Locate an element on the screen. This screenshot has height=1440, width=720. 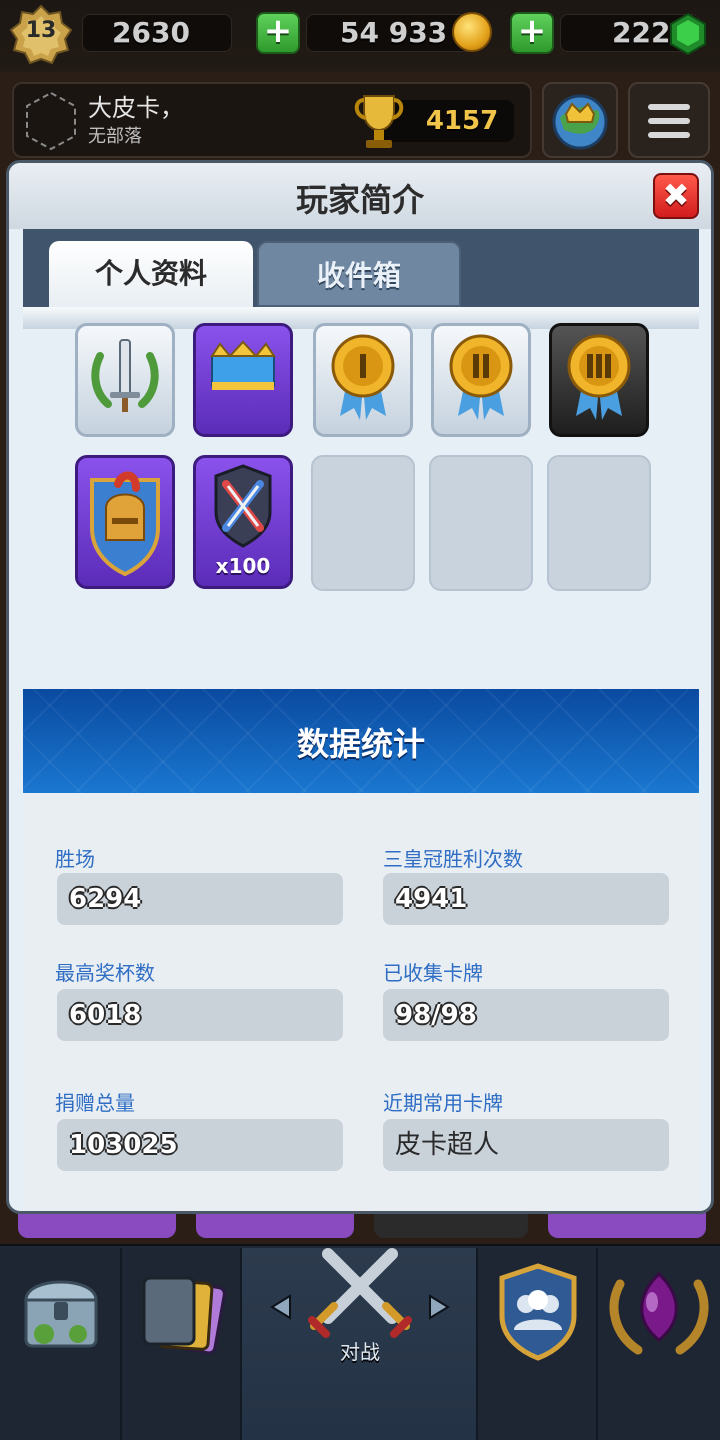
stat-value-three-crown-wins: 4941 is located at coordinates (431, 899).